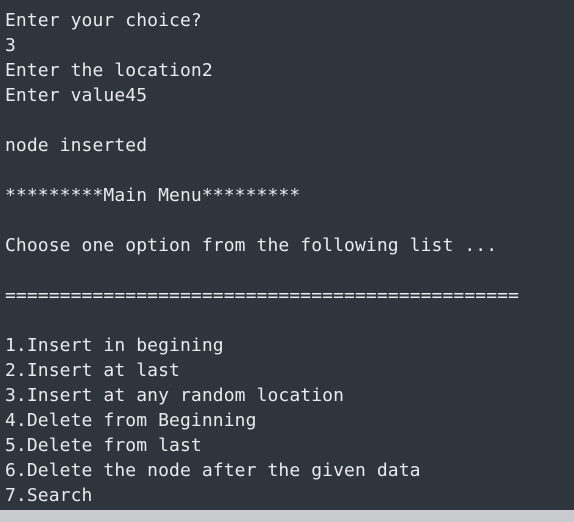  I want to click on user-input-choice: 3, so click(10, 45).